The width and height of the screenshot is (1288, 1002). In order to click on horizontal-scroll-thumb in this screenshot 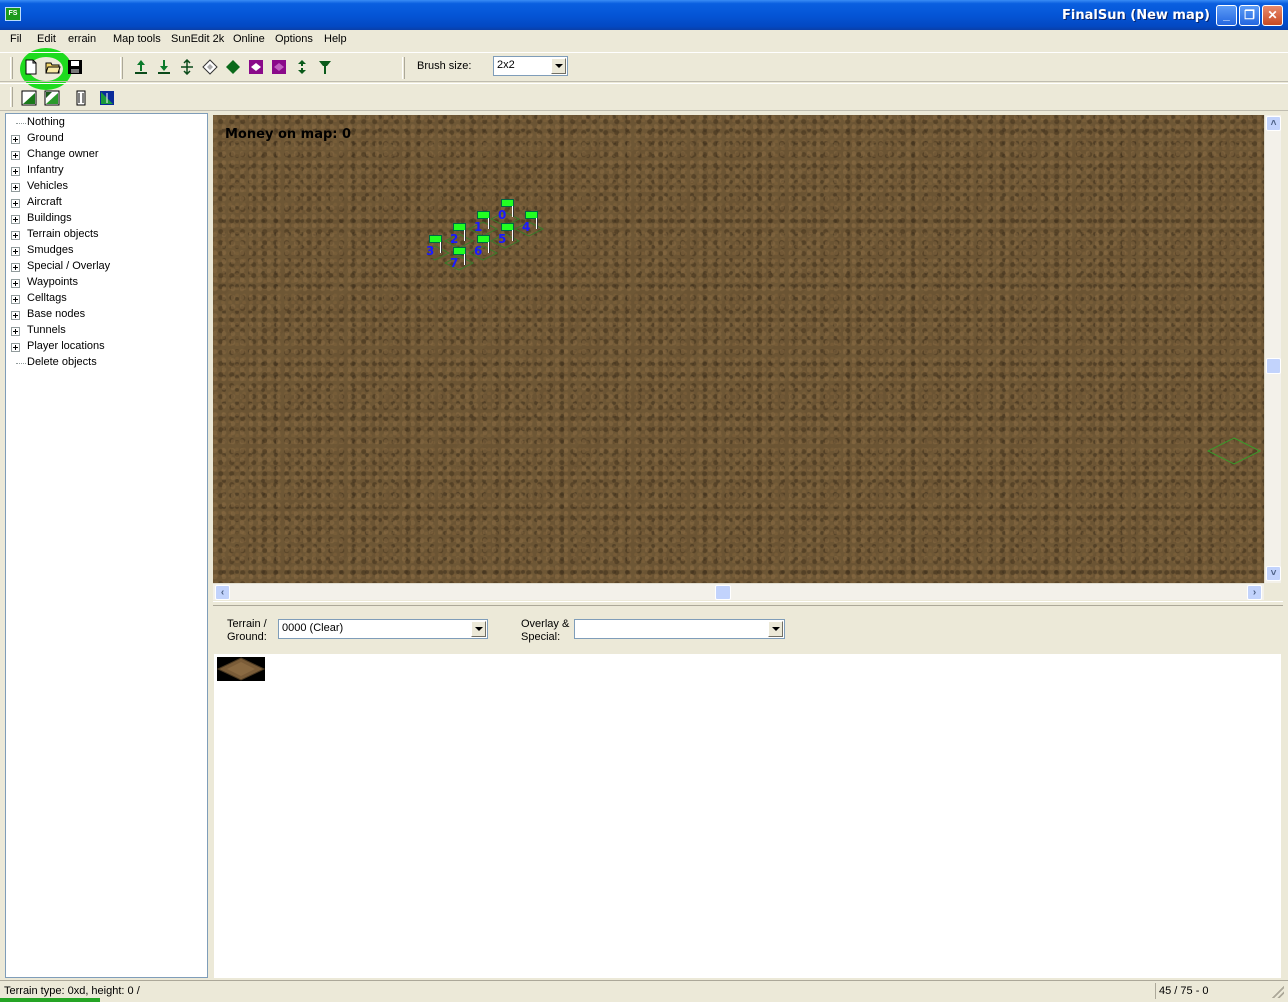, I will do `click(723, 592)`.